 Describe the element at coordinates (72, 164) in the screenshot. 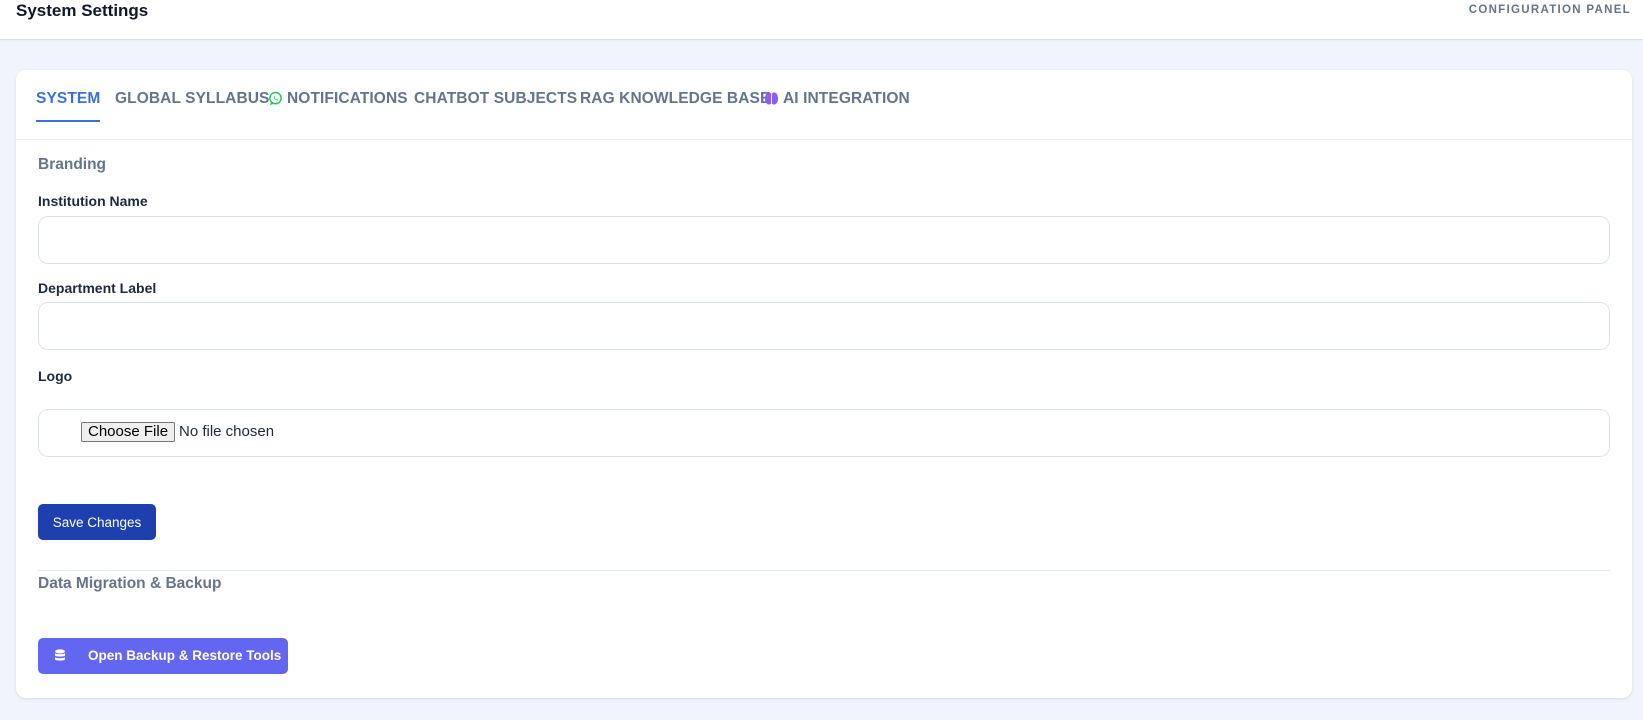

I see `branding-section-title: Branding` at that location.